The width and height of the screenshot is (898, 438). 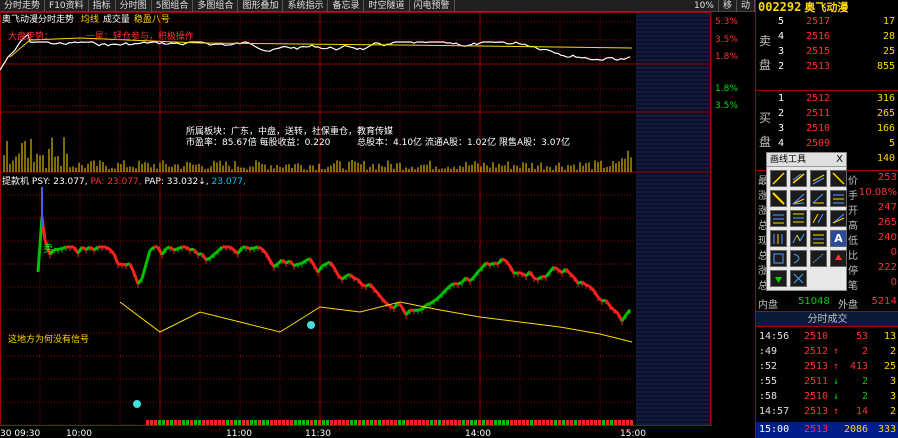 What do you see at coordinates (818, 178) in the screenshot?
I see `channel-tool-button` at bounding box center [818, 178].